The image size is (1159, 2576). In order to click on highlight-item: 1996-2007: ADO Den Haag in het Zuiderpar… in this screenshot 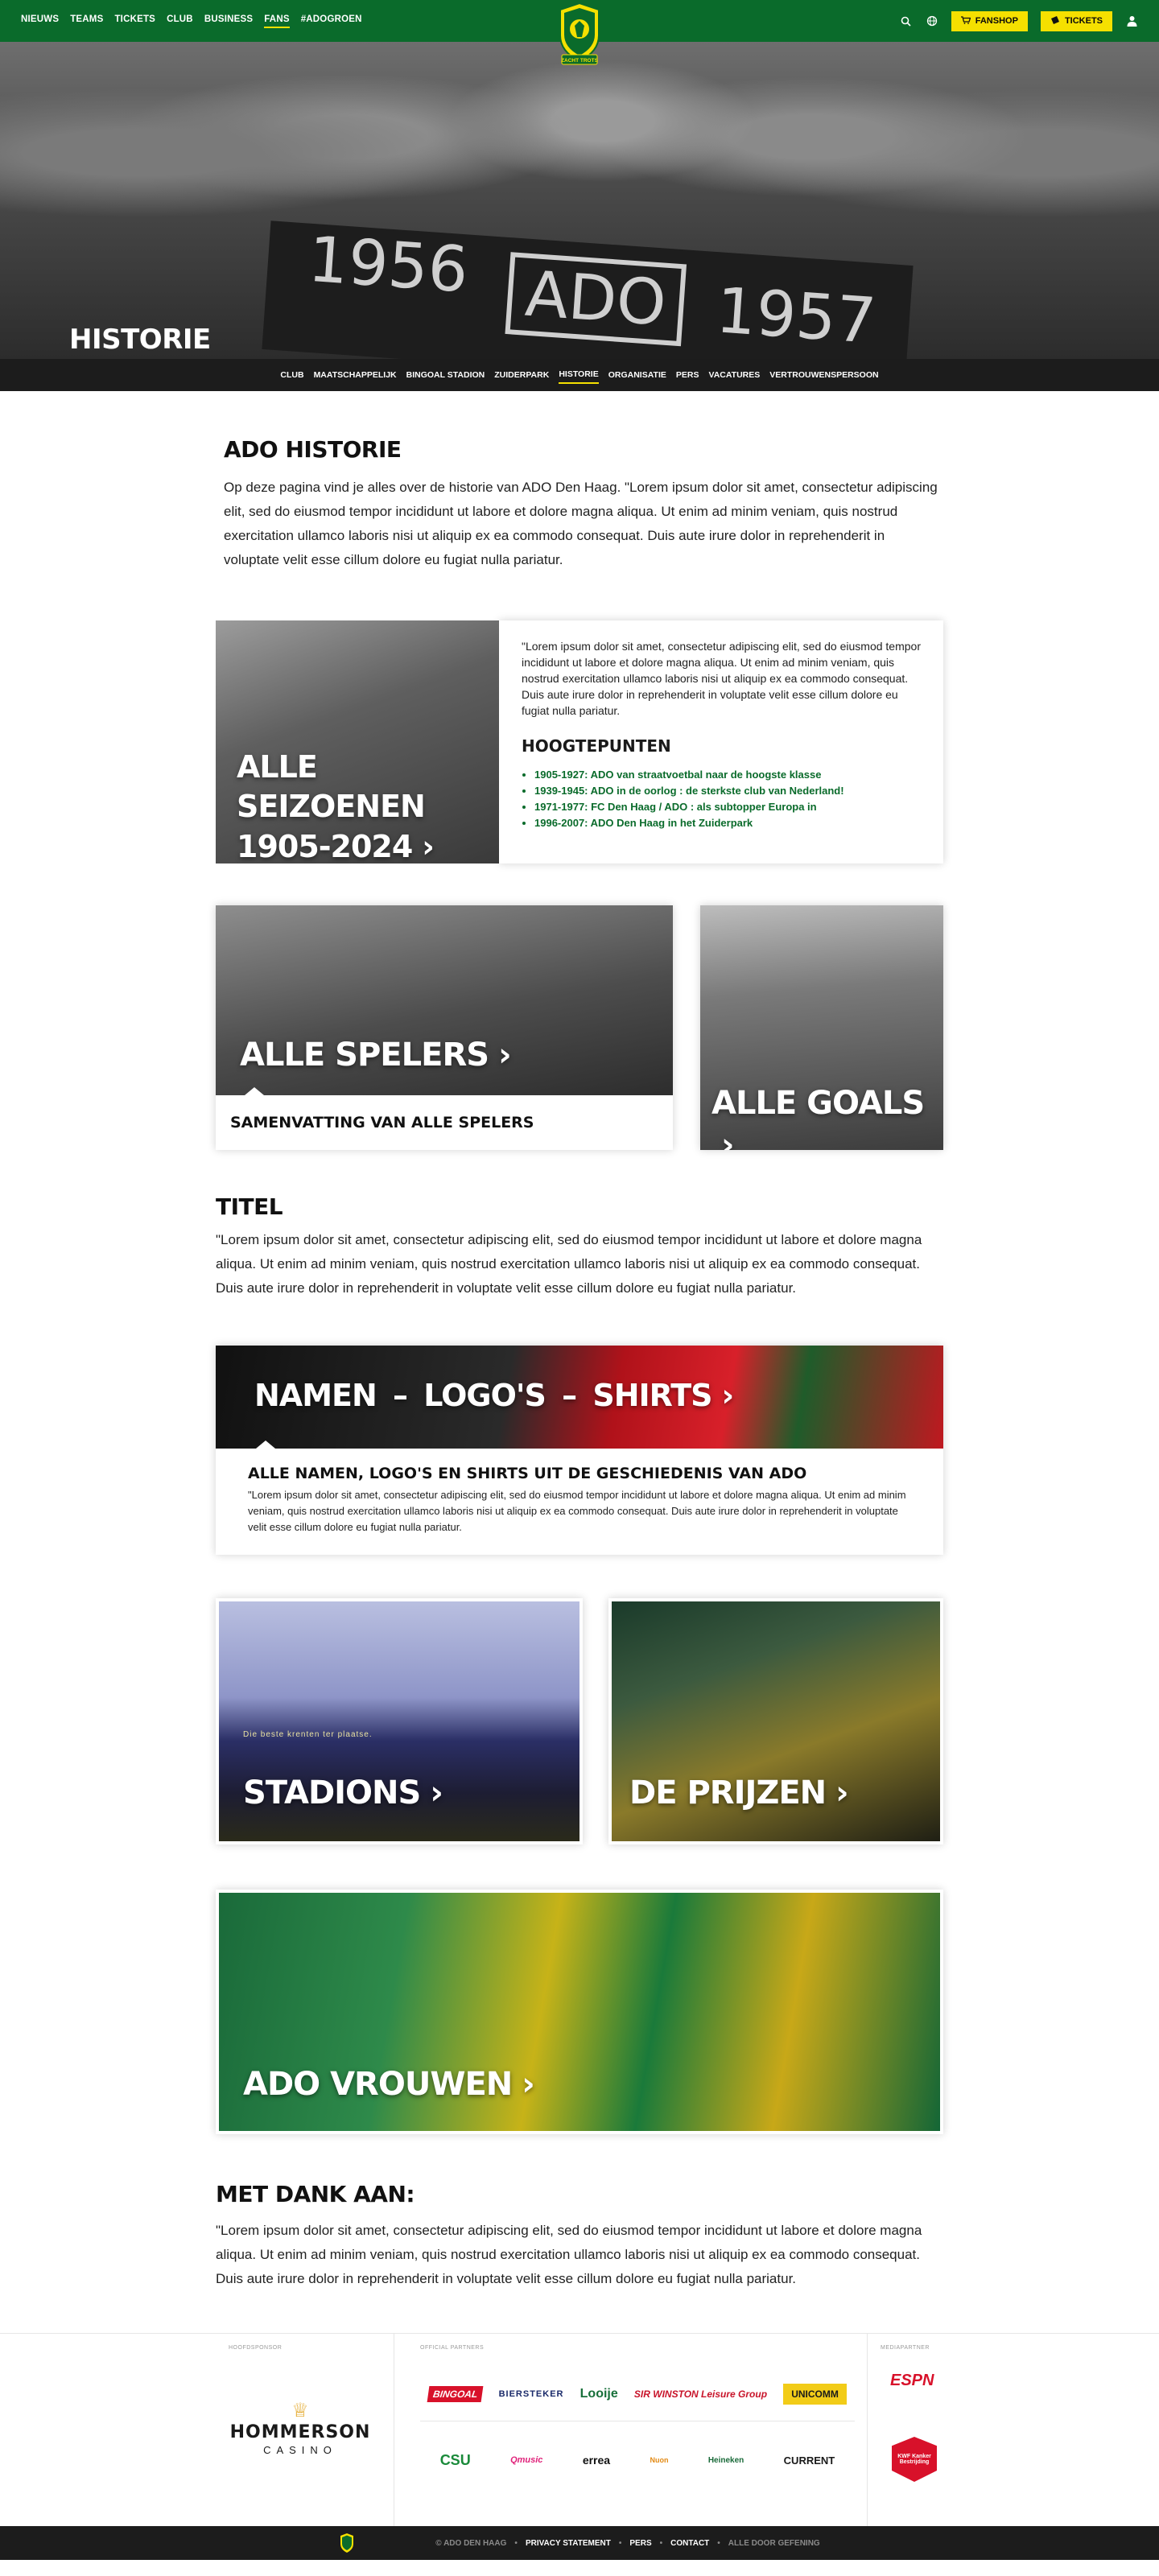, I will do `click(727, 823)`.